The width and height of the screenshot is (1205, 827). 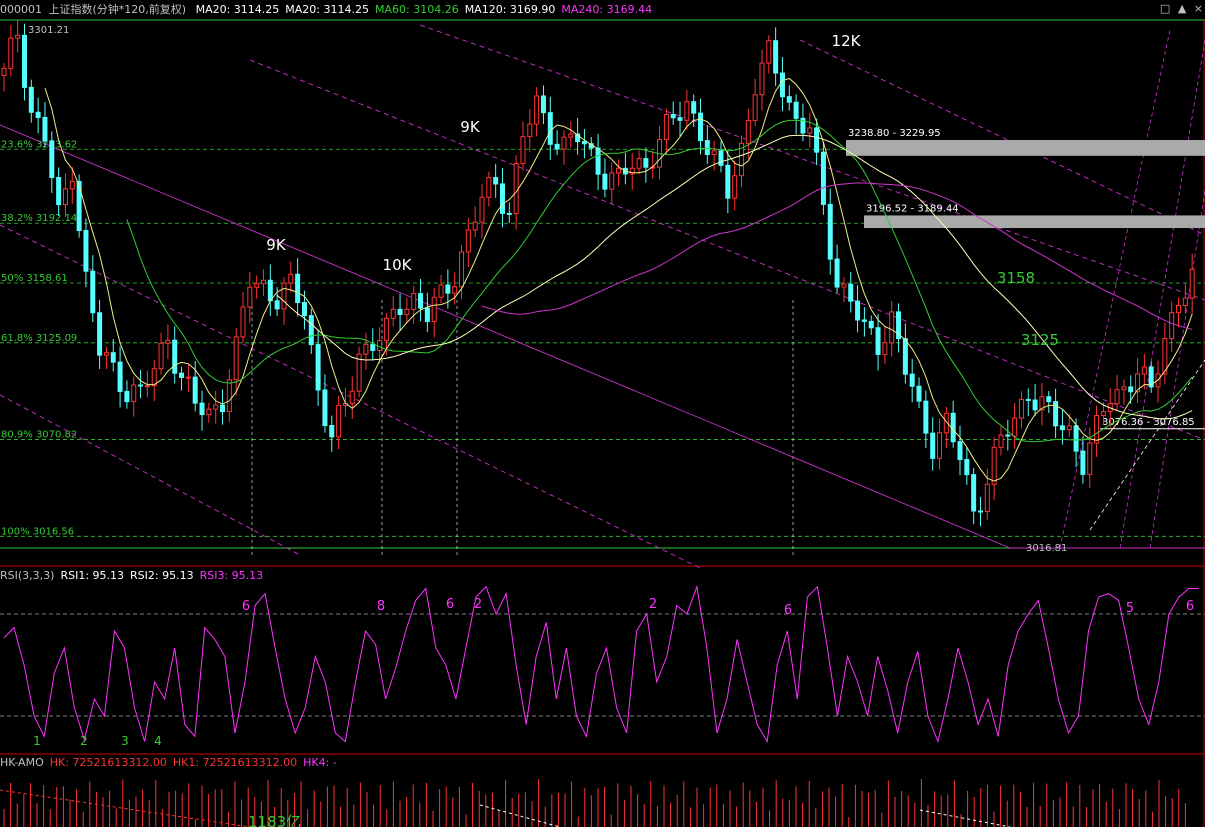 I want to click on up-button: ▲, so click(x=1182, y=8).